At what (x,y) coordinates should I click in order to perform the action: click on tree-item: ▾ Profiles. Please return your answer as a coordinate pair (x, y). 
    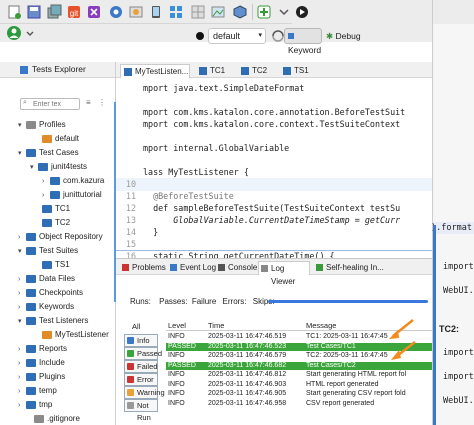
    Looking at the image, I should click on (42, 125).